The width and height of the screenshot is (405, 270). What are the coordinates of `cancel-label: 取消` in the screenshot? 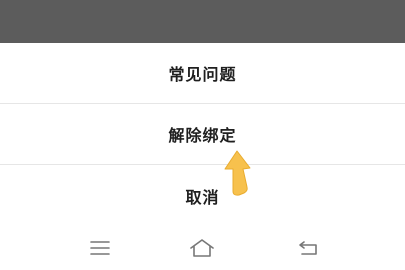 It's located at (202, 197).